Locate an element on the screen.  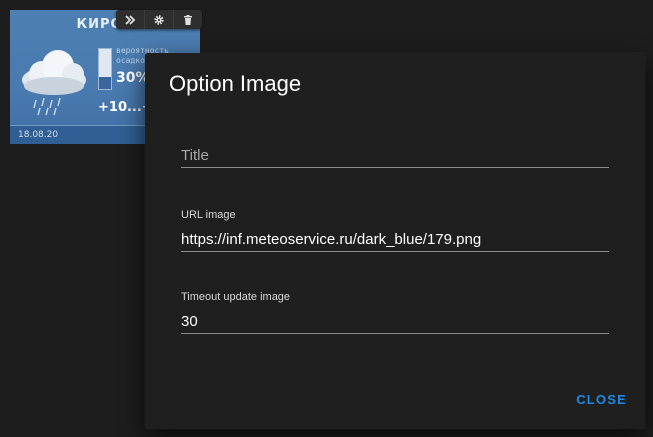
expand-button is located at coordinates (130, 19).